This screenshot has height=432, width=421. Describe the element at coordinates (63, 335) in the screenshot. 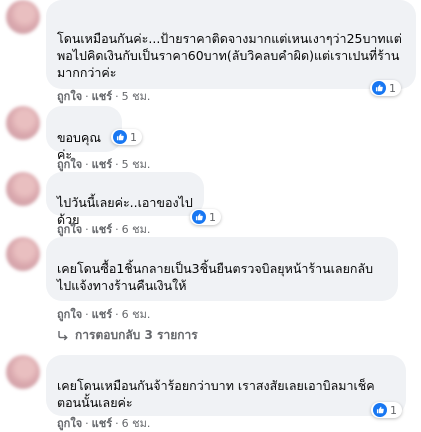

I see `reply-arrow-icon` at that location.